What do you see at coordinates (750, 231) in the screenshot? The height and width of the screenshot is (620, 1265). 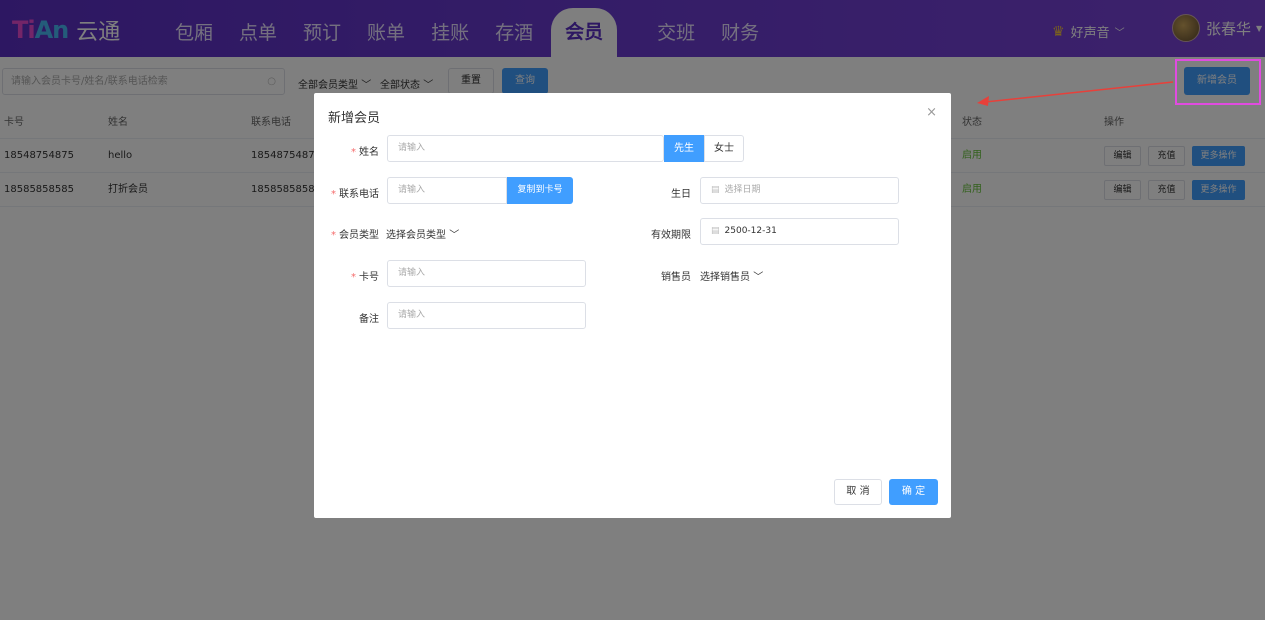 I see `expiry-value: 2500-12-31` at bounding box center [750, 231].